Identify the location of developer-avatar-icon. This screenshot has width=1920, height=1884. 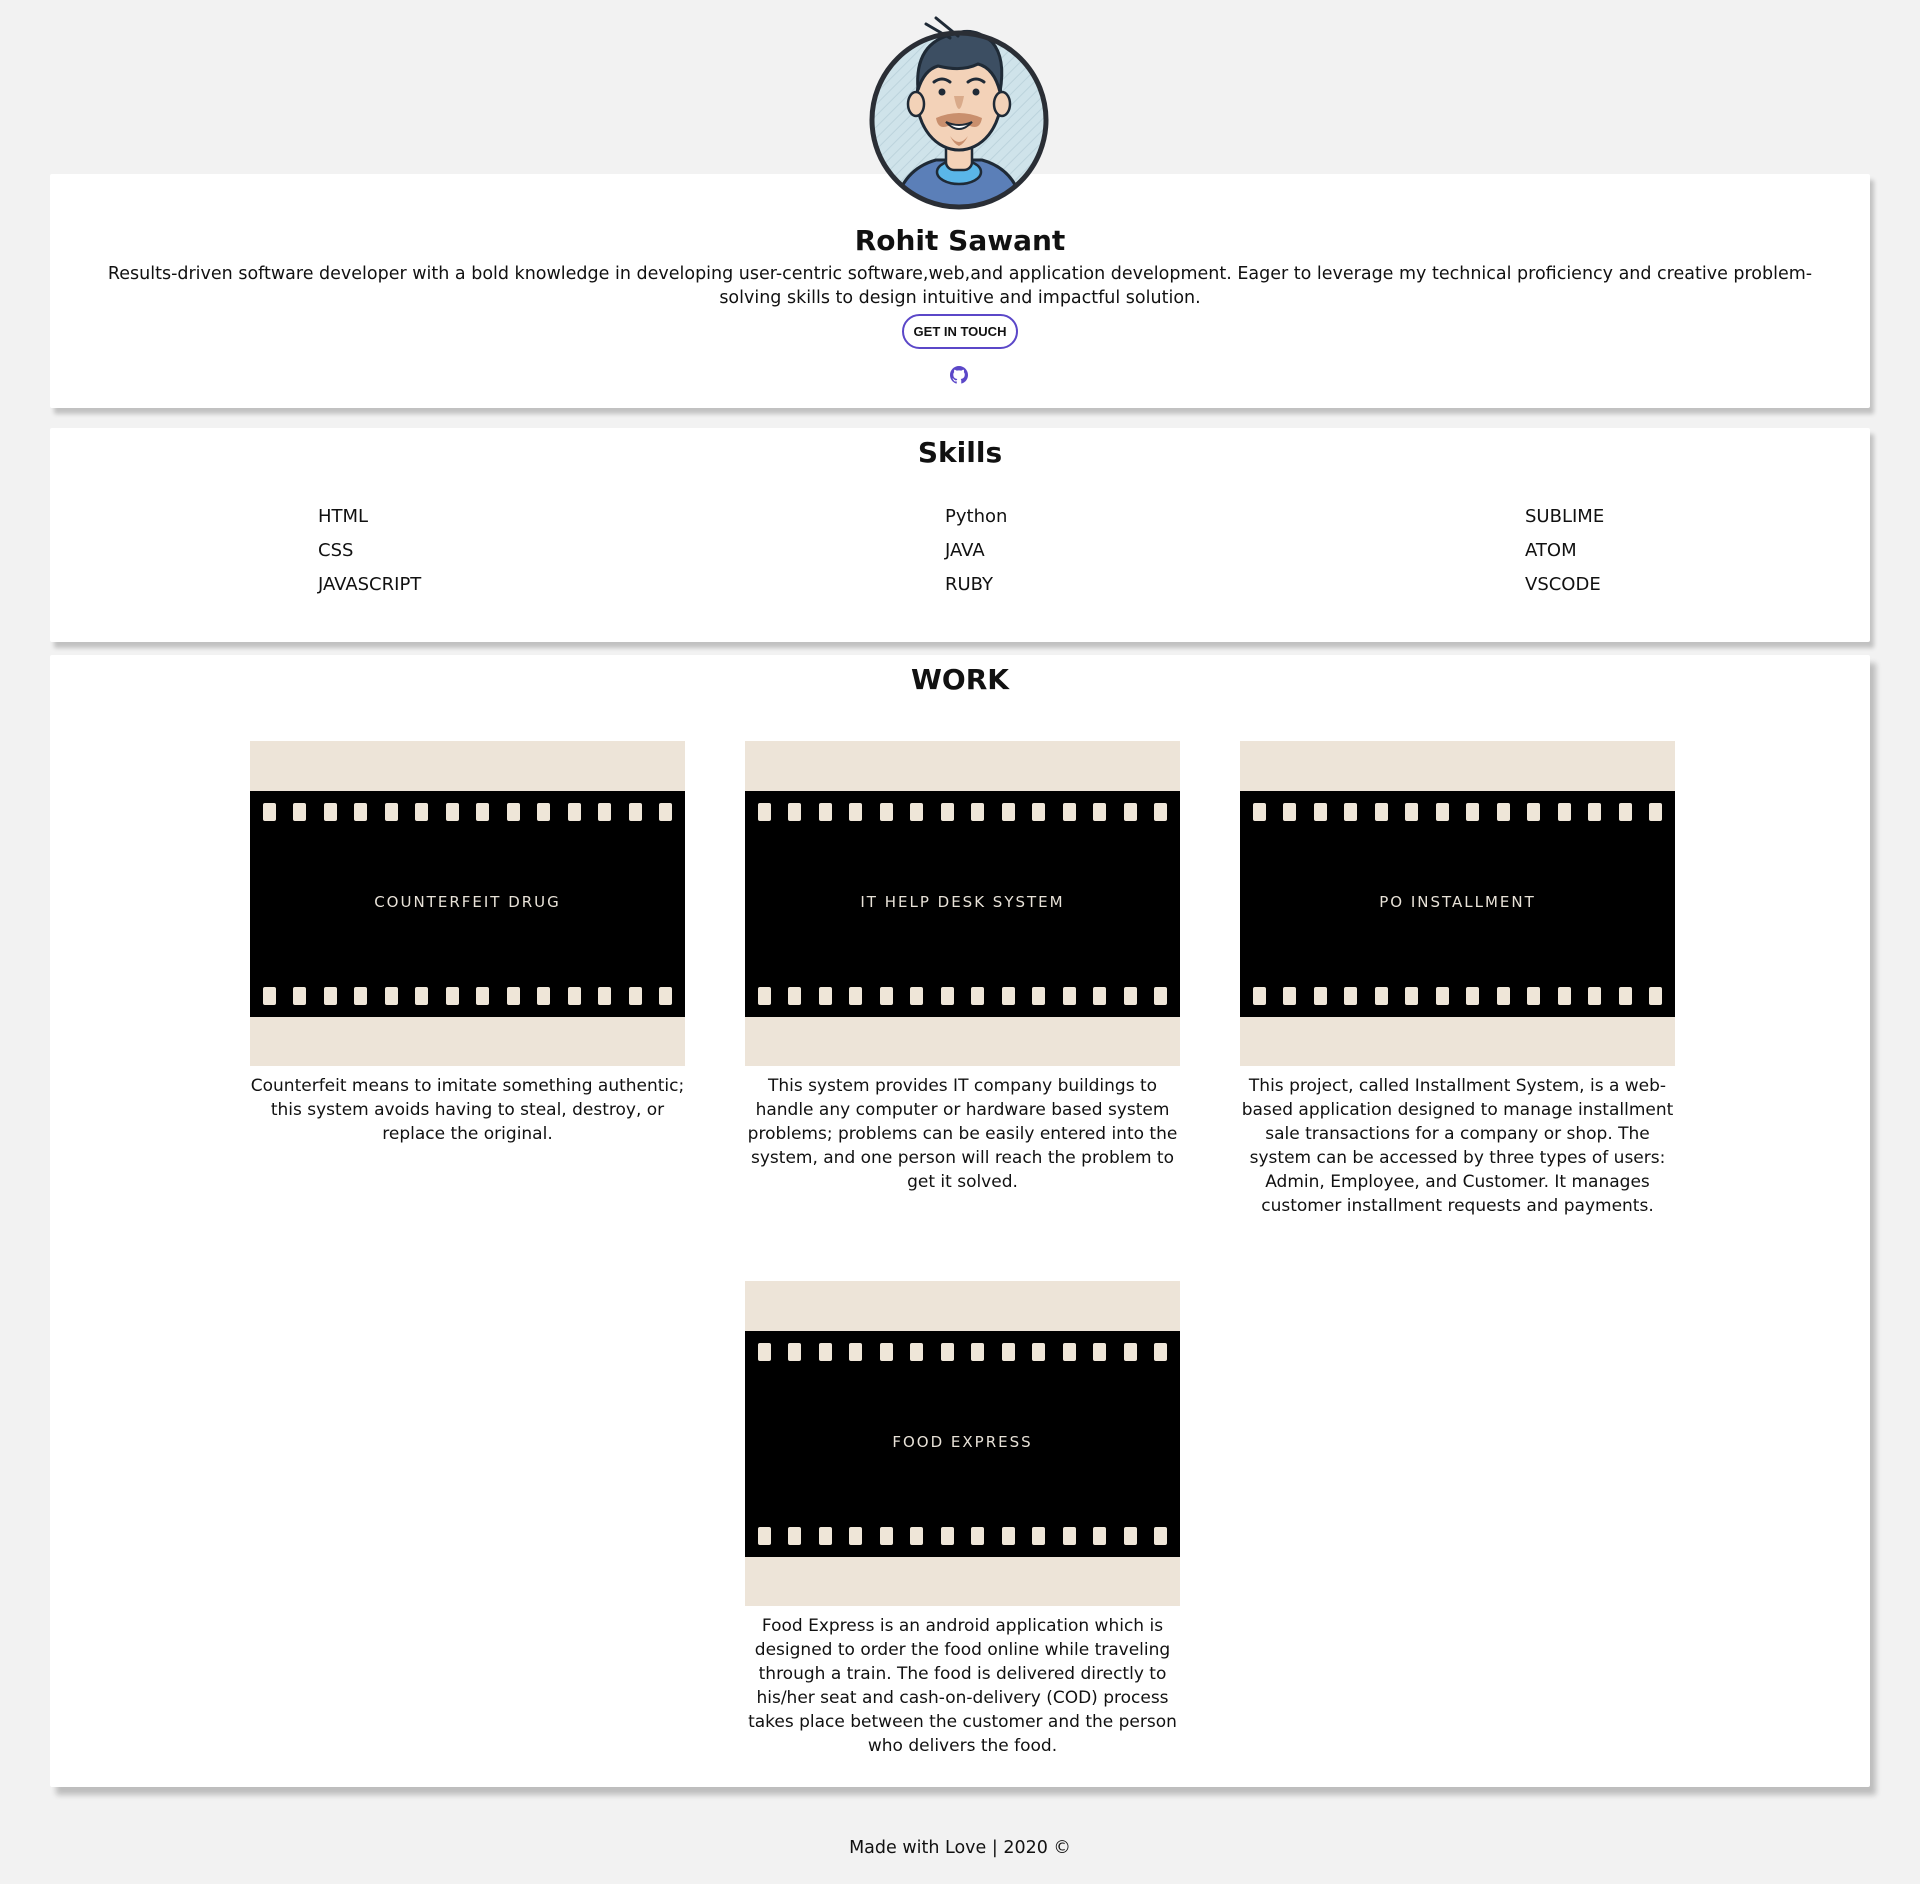
(959, 113).